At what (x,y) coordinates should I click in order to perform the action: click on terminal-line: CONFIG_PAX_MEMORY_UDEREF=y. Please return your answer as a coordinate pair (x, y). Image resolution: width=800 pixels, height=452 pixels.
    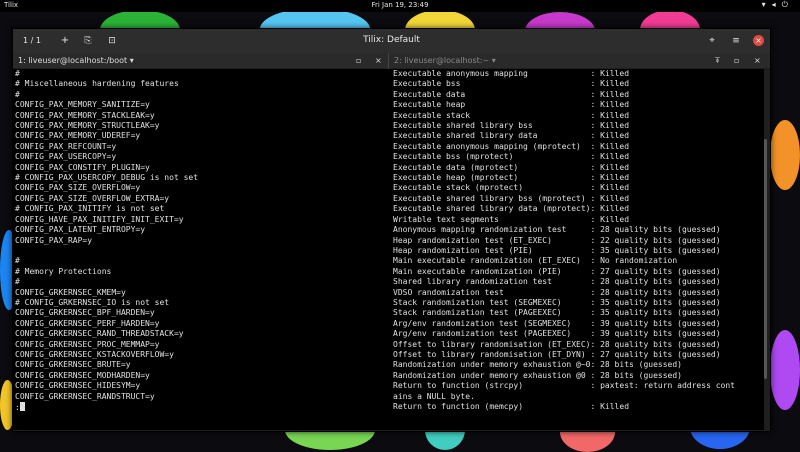
    Looking at the image, I should click on (78, 136).